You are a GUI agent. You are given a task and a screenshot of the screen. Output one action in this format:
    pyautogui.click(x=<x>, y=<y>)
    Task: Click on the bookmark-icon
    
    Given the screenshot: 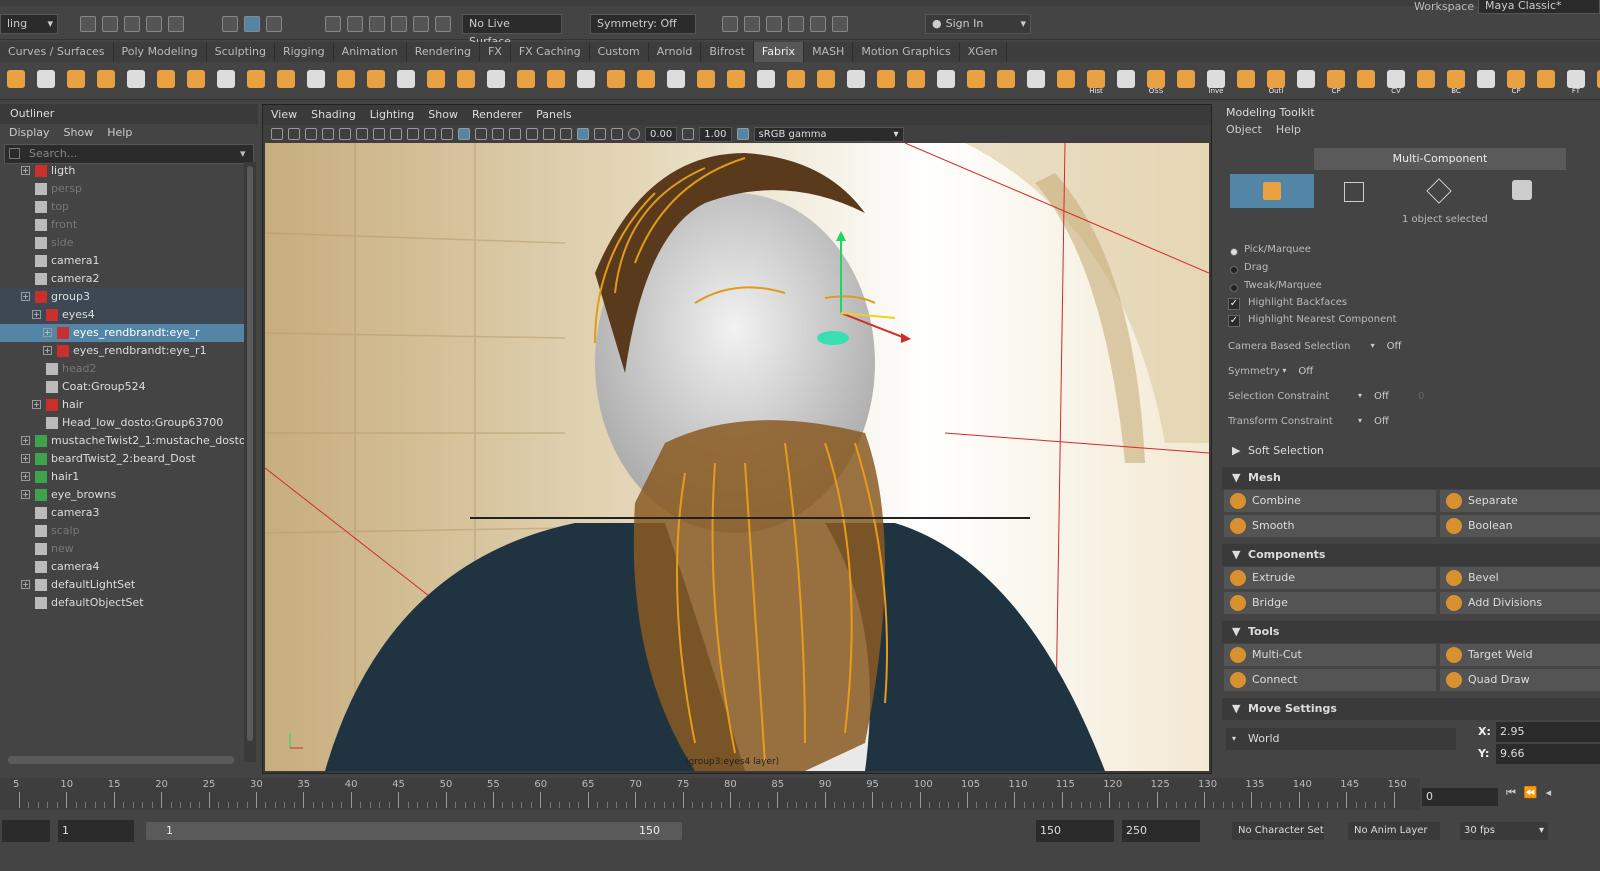 What is the action you would take?
    pyautogui.click(x=311, y=134)
    